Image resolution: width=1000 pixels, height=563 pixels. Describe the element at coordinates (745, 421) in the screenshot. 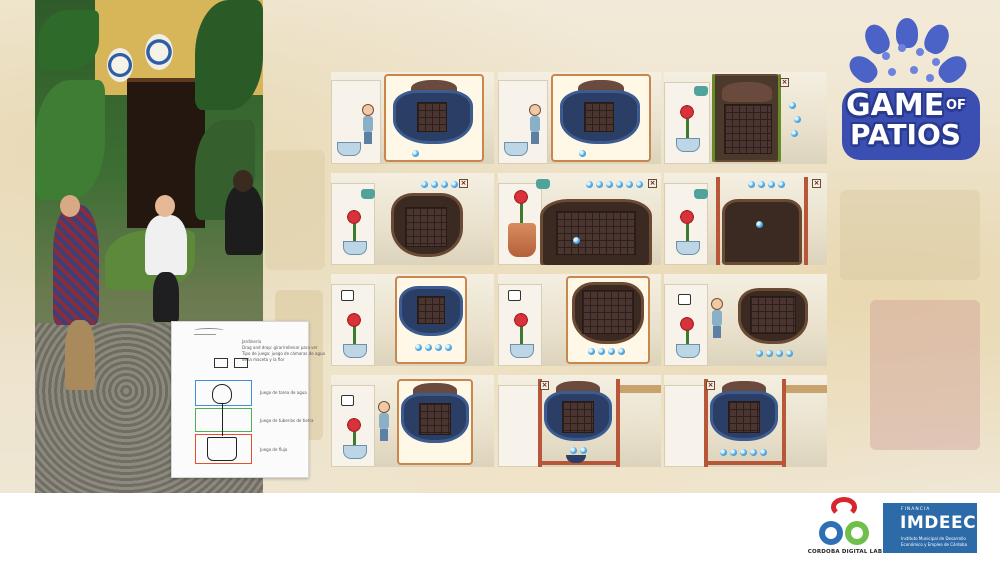

I see `game-screen-12: ×` at that location.